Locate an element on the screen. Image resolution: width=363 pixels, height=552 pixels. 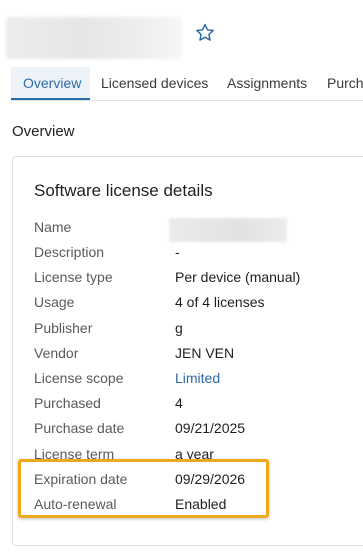
detail-value: - is located at coordinates (177, 252).